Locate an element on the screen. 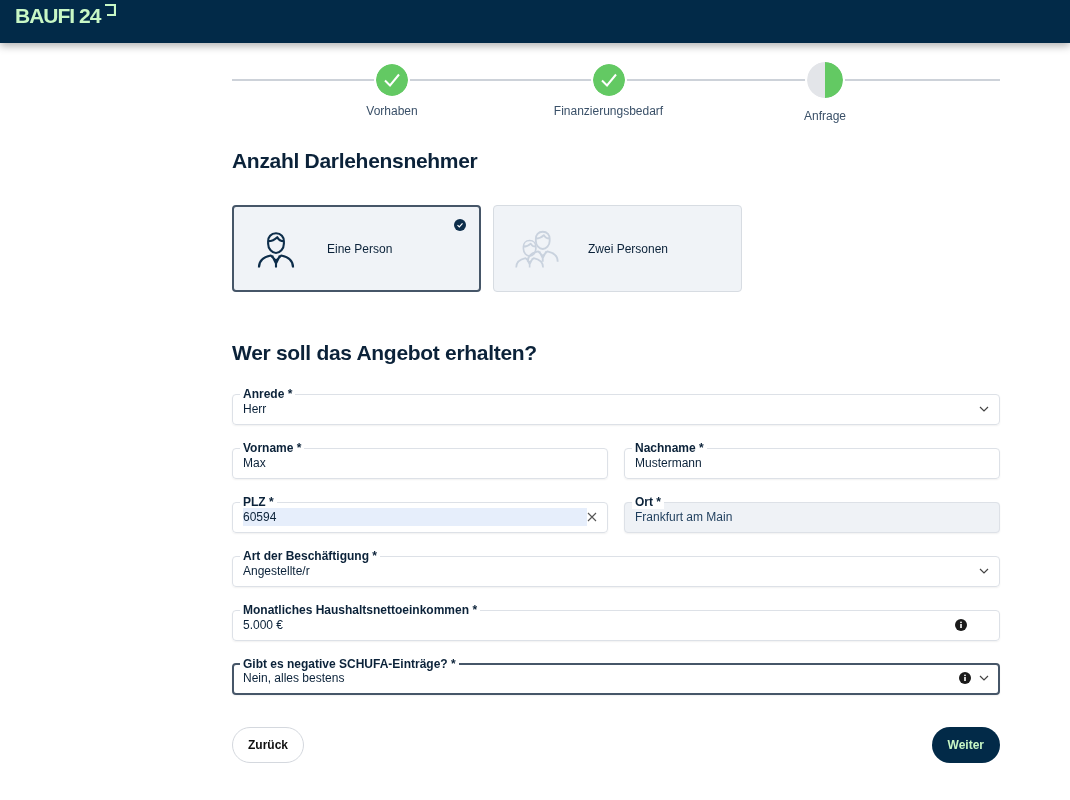 The width and height of the screenshot is (1070, 800). step-label: Vorhaben is located at coordinates (392, 111).